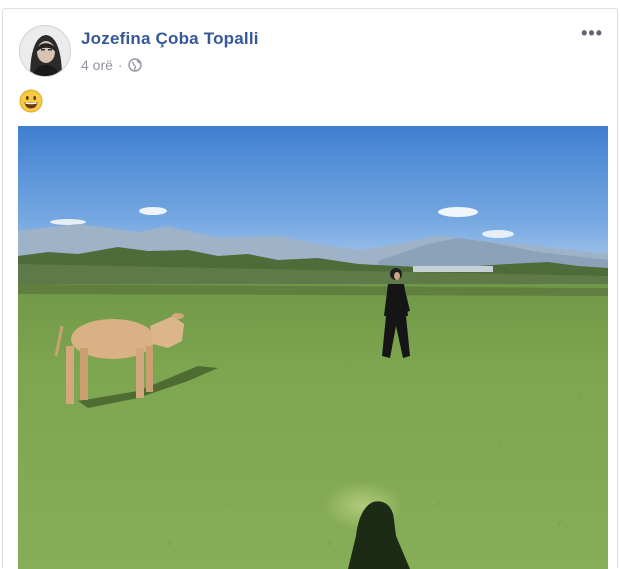 This screenshot has height=569, width=620. Describe the element at coordinates (592, 33) in the screenshot. I see `more-options-button: •••` at that location.